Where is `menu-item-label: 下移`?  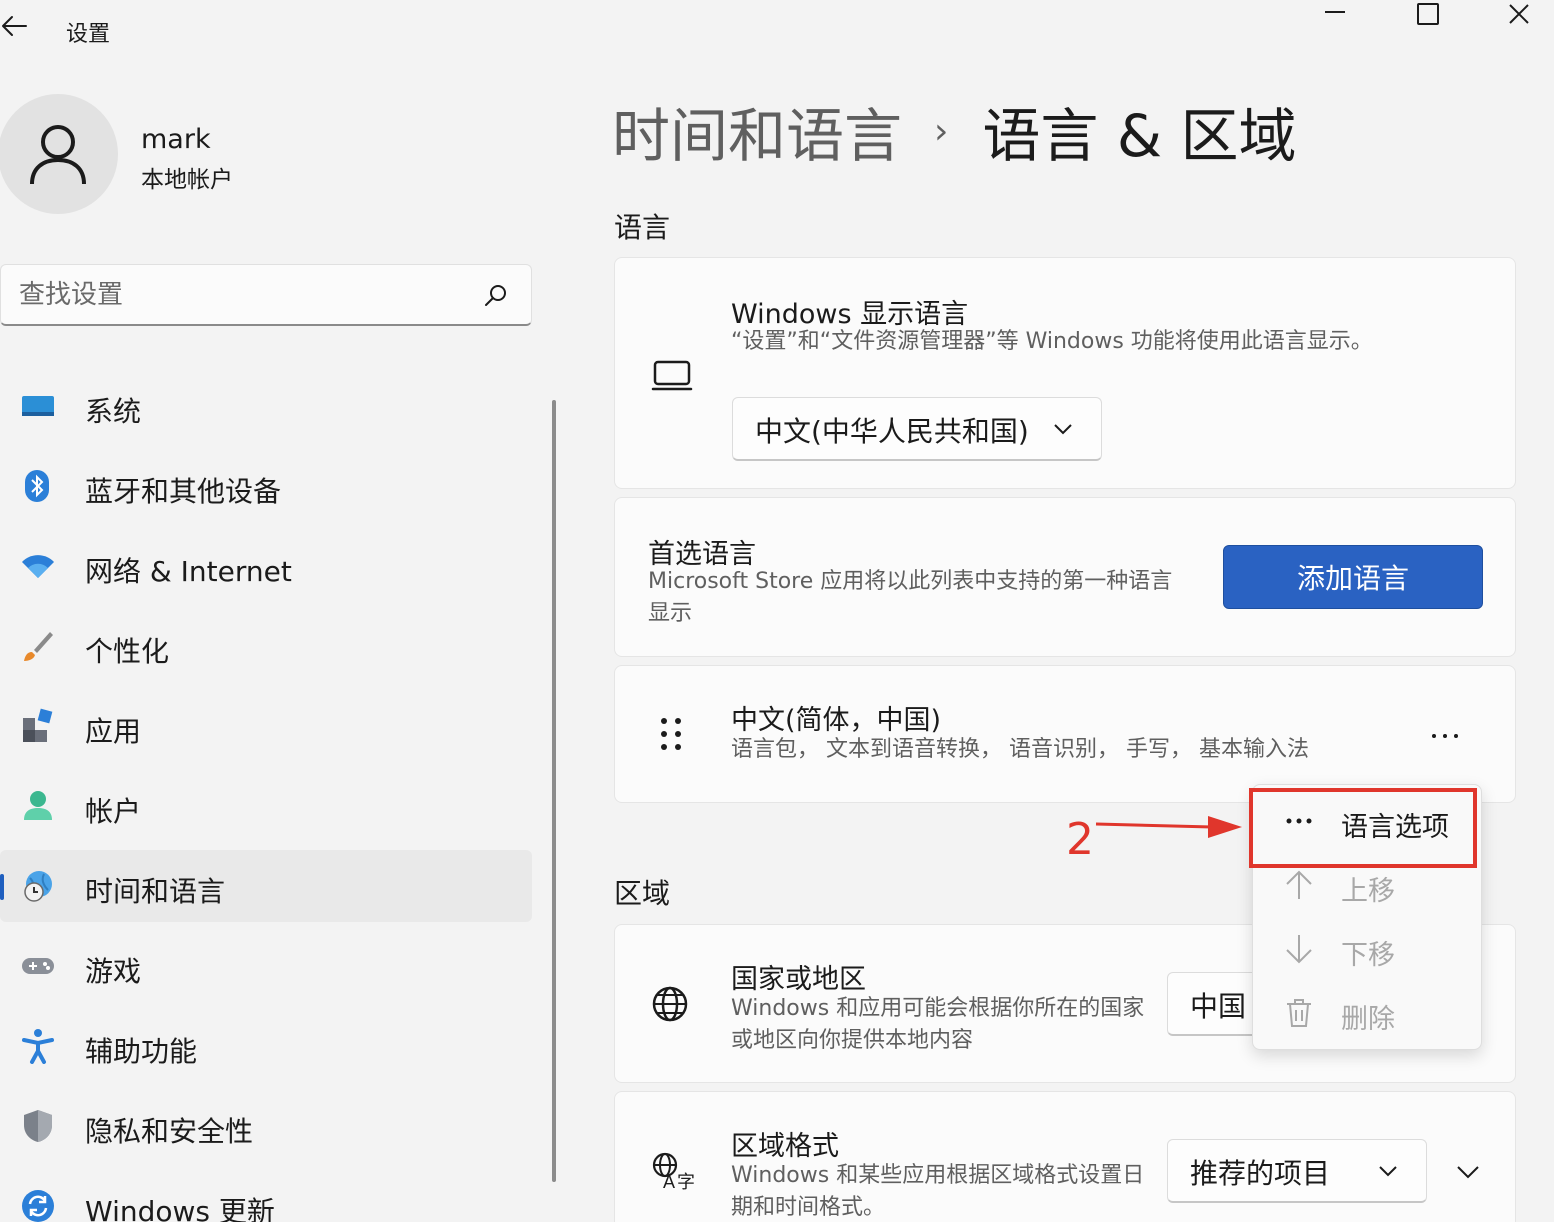 menu-item-label: 下移 is located at coordinates (1368, 955).